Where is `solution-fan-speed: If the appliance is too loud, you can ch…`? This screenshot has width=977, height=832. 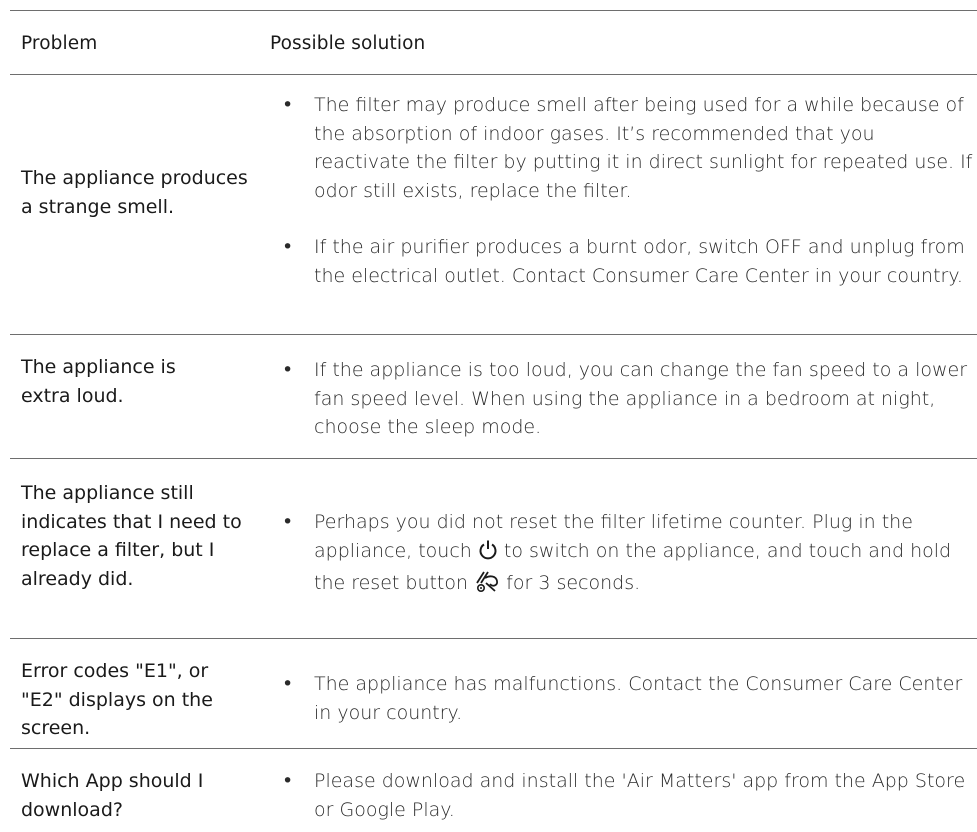 solution-fan-speed: If the appliance is too loud, you can ch… is located at coordinates (641, 398).